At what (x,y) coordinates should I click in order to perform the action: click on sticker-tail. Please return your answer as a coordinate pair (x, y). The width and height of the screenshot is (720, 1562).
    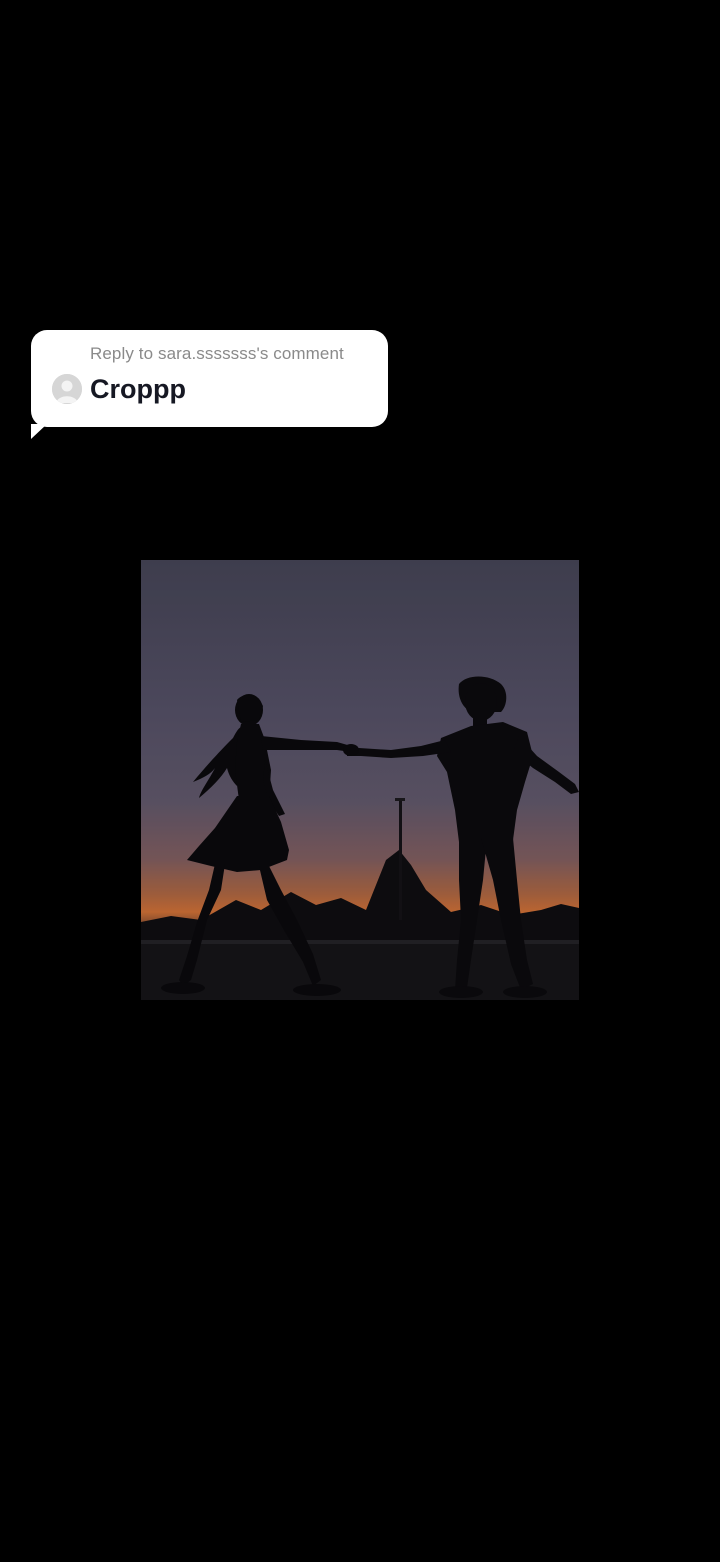
    Looking at the image, I should click on (39, 431).